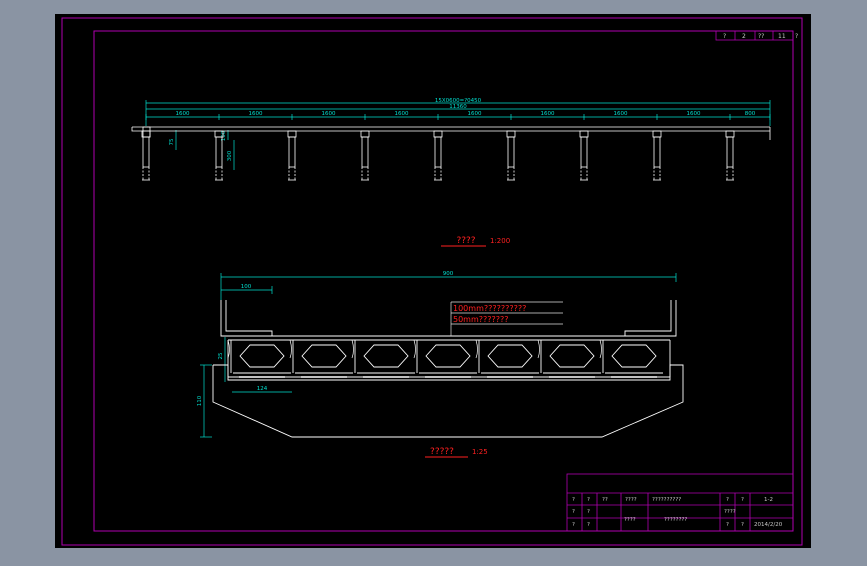 The width and height of the screenshot is (867, 566). I want to click on section-note-1: 100mm??????????, so click(489, 308).